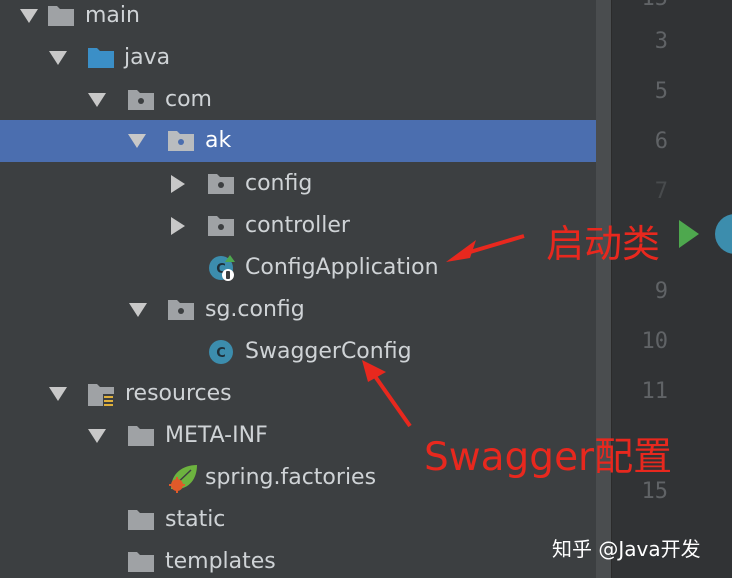 The width and height of the screenshot is (732, 578). What do you see at coordinates (391, 399) in the screenshot?
I see `arrow-to-swagger-config` at bounding box center [391, 399].